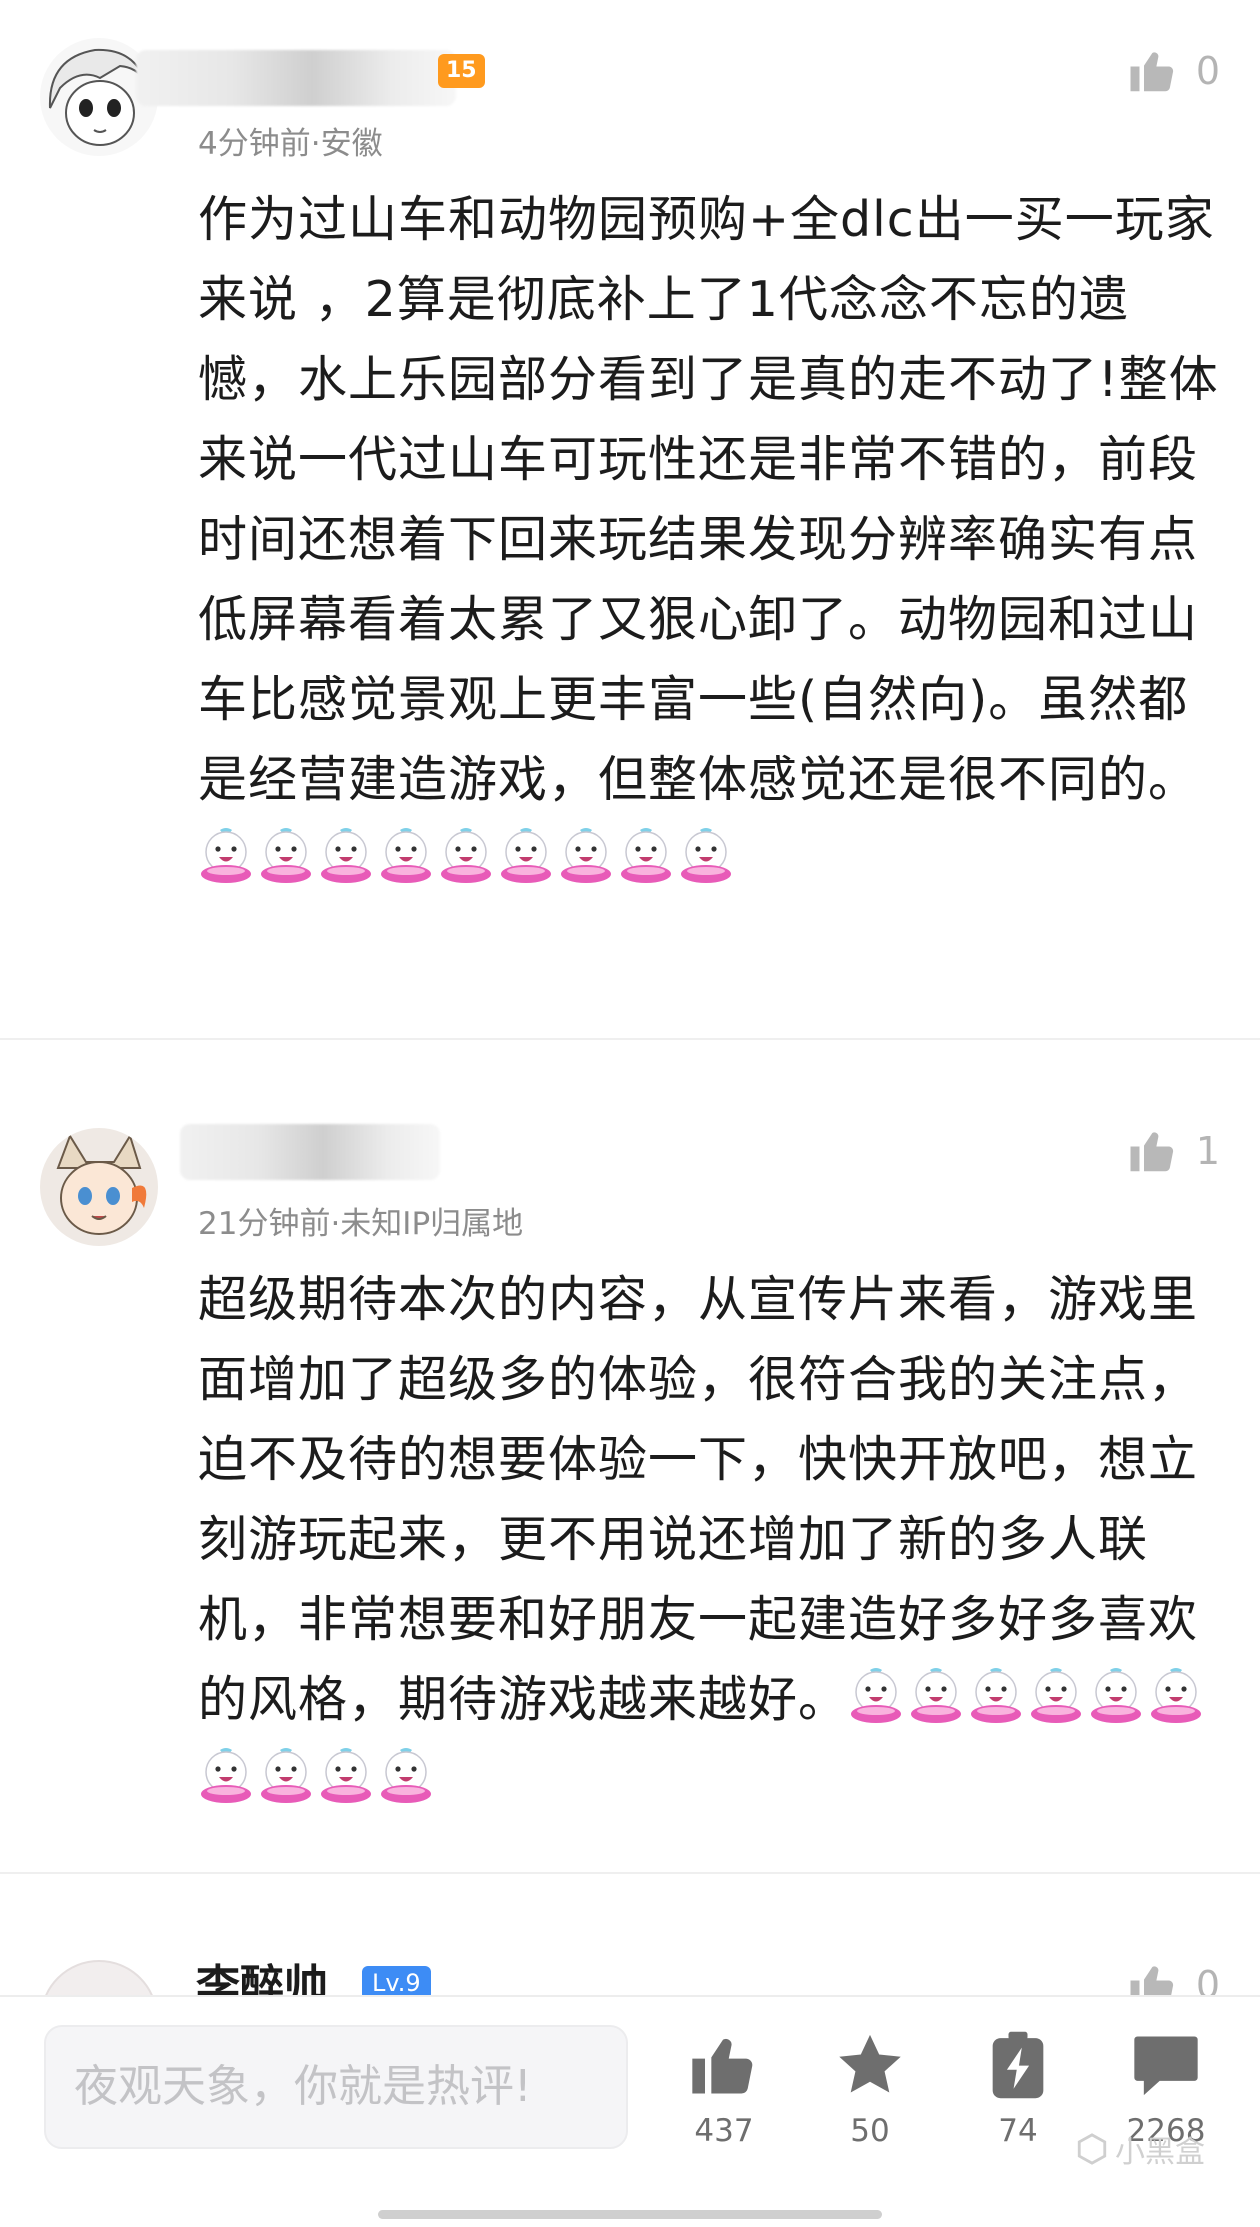  I want to click on comment-item: 李醉帅 Lv.9 0, so click(630, 1934).